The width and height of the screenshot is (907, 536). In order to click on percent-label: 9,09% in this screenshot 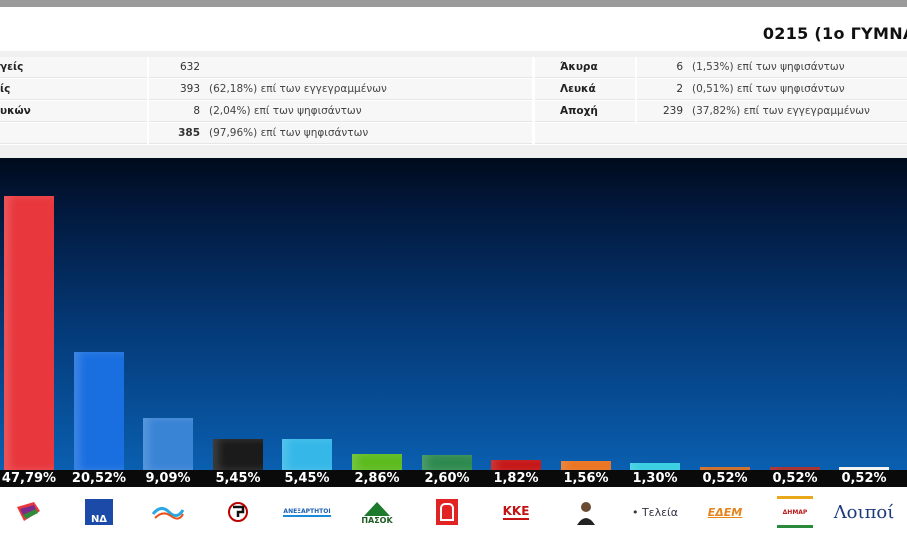, I will do `click(168, 478)`.